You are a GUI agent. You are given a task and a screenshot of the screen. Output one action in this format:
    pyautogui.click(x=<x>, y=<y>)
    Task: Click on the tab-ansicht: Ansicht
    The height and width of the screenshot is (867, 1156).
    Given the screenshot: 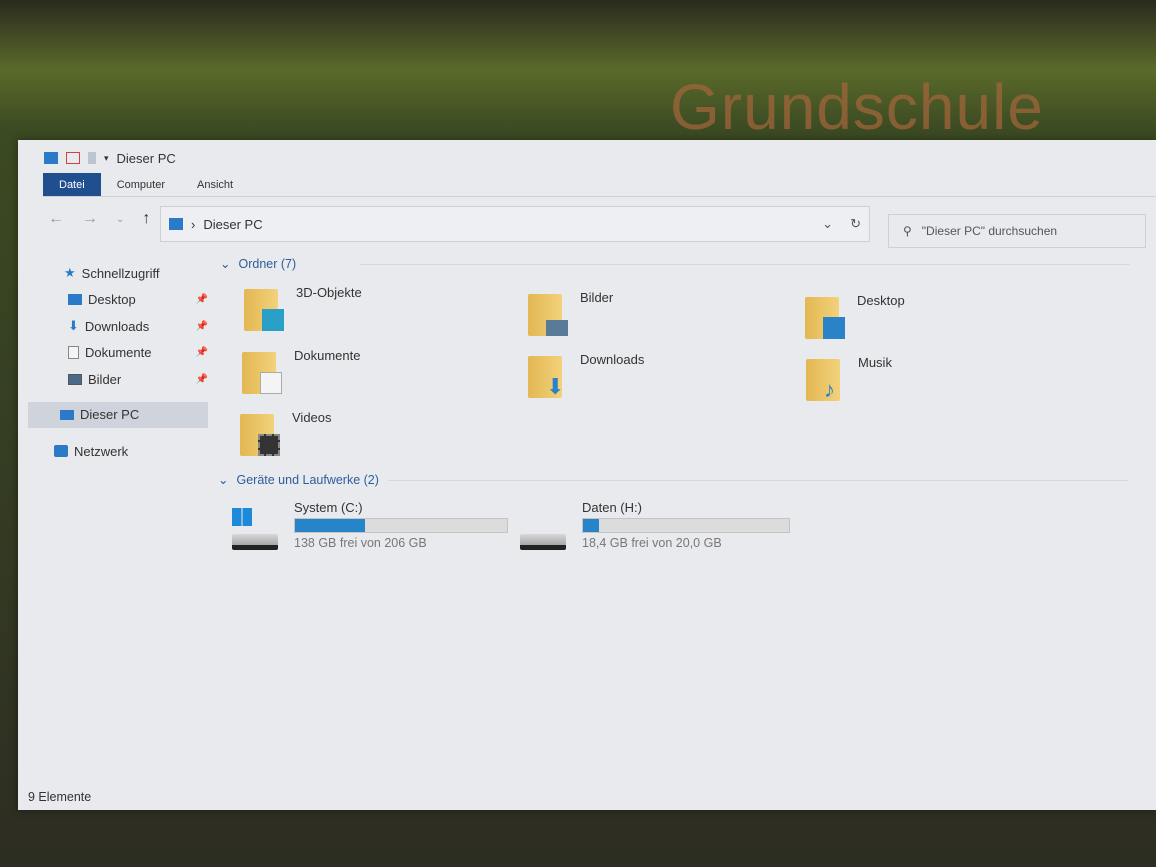 What is the action you would take?
    pyautogui.click(x=215, y=184)
    